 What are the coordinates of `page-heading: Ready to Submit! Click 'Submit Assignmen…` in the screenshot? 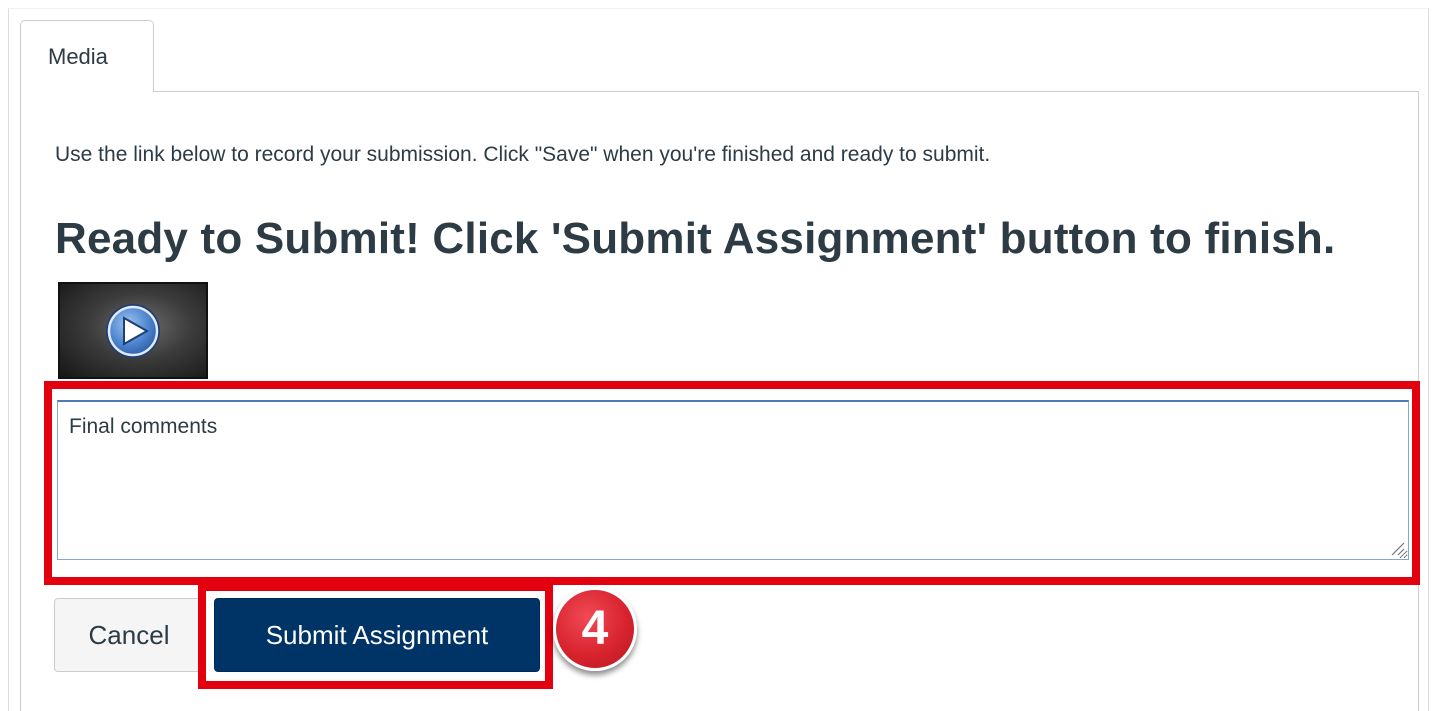 It's located at (695, 238).